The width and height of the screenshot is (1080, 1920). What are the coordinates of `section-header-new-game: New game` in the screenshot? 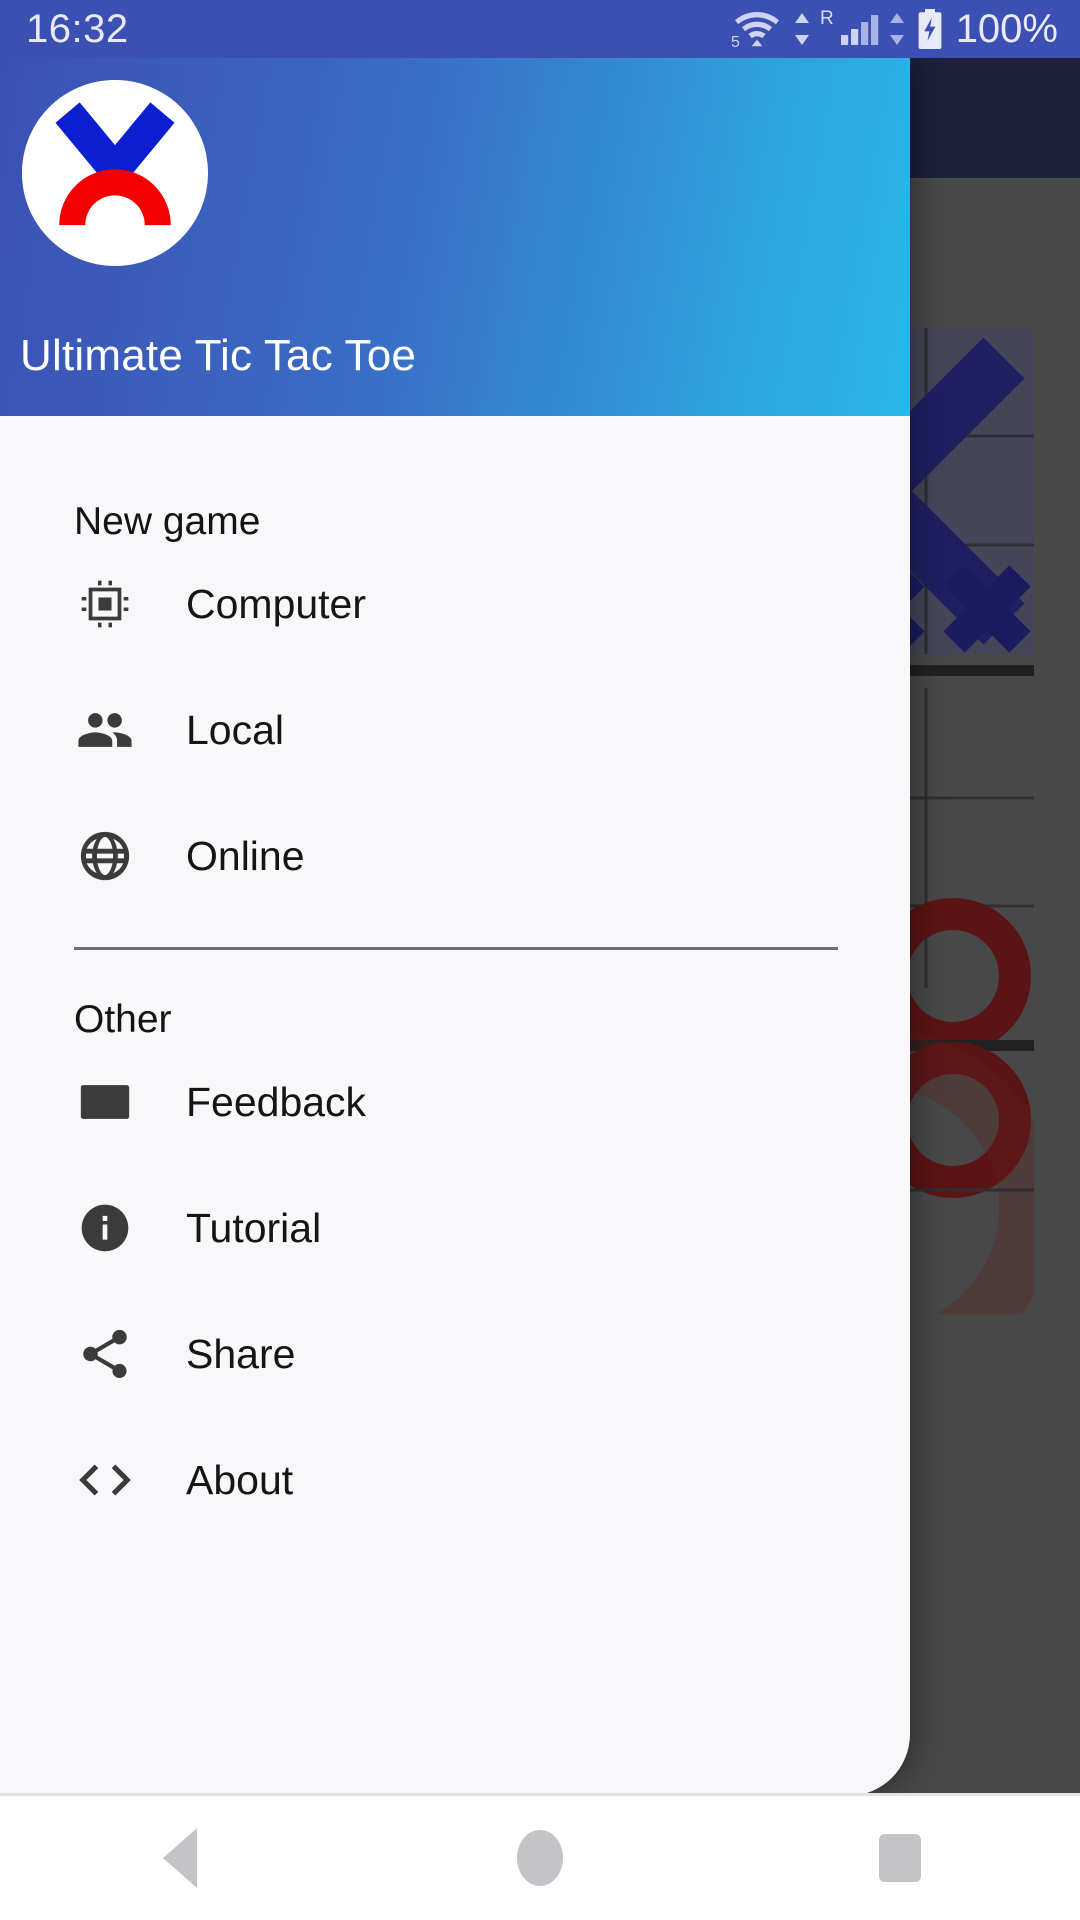 It's located at (167, 521).